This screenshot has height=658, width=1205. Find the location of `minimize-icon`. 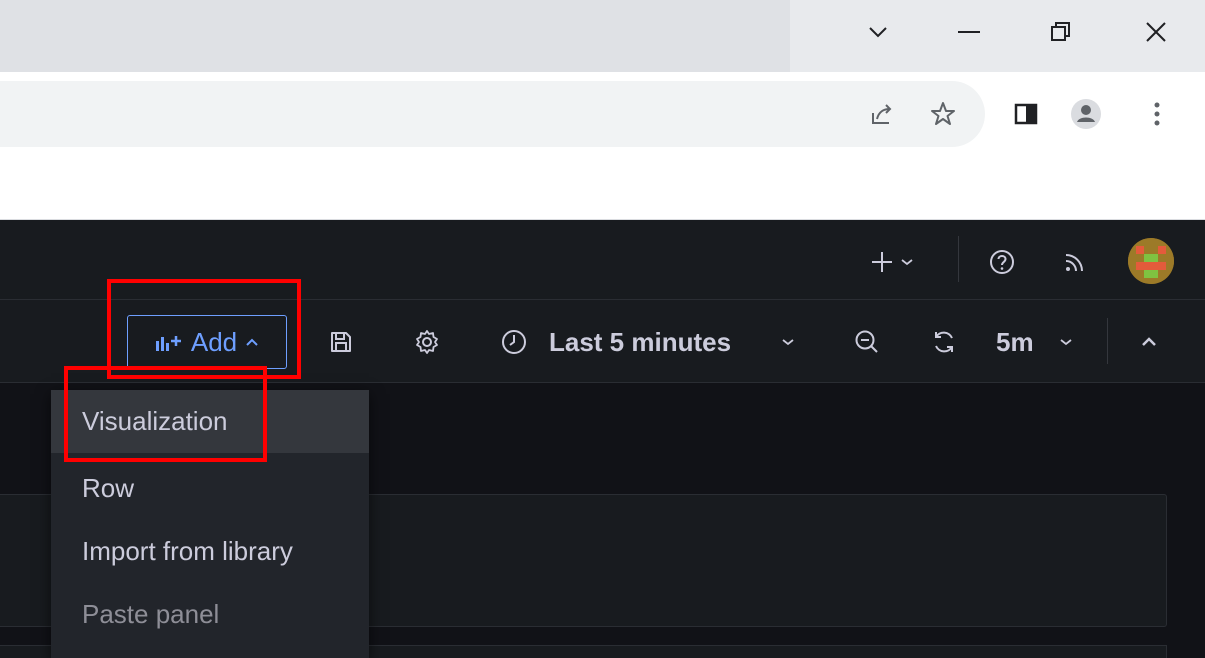

minimize-icon is located at coordinates (969, 32).